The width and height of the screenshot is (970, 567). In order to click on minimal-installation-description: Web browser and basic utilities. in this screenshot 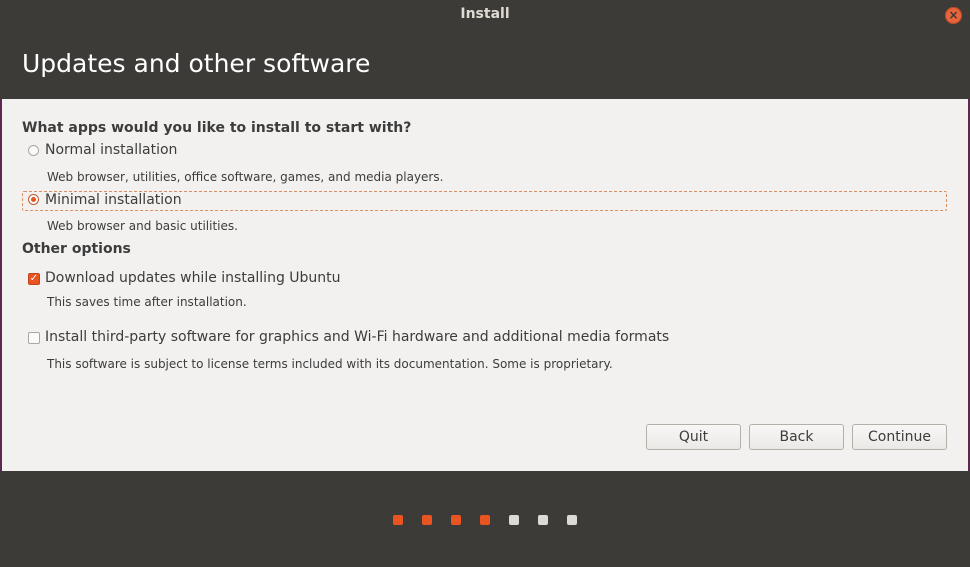, I will do `click(142, 226)`.